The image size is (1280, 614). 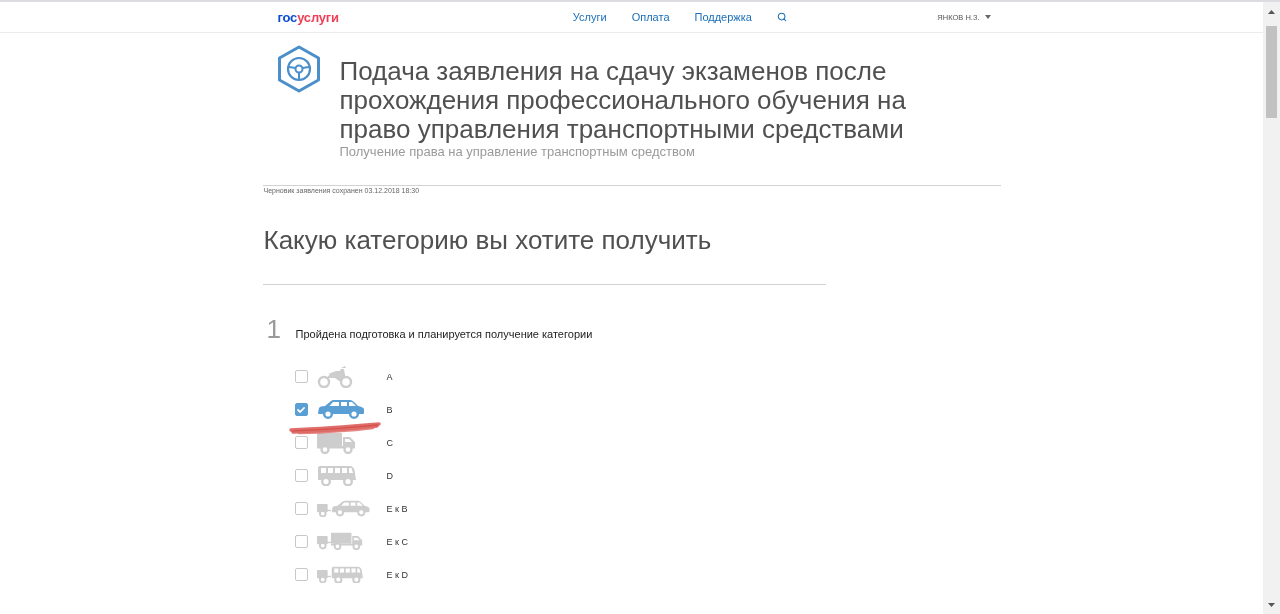 What do you see at coordinates (397, 574) in the screenshot?
I see `category-label: E к D` at bounding box center [397, 574].